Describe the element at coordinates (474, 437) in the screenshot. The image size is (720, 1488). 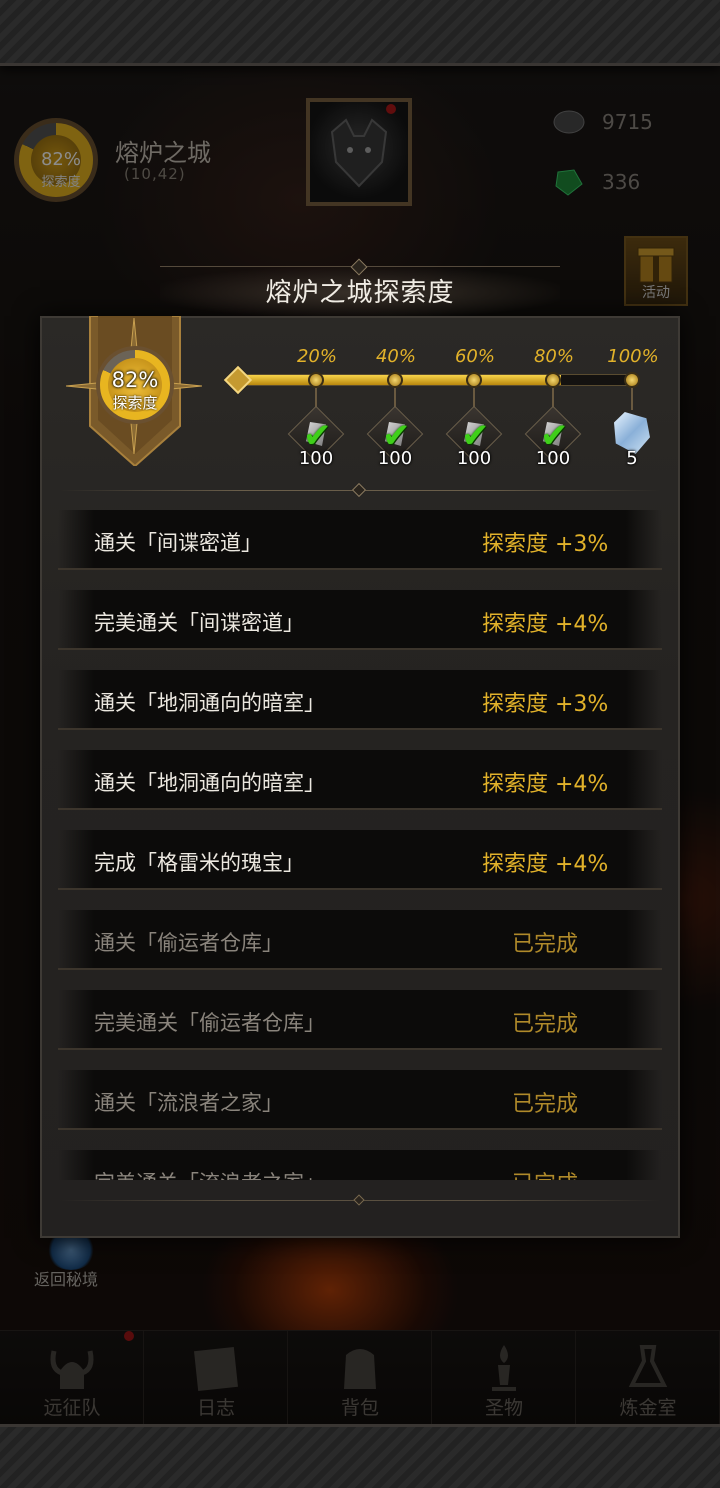
I see `milestone-reward-60: ✔ 100` at that location.